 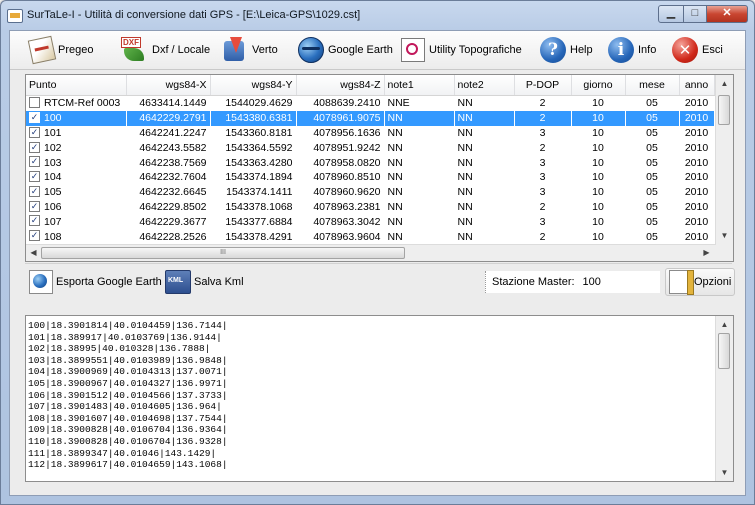 I want to click on cell-punto: ✓ 108, so click(x=76, y=236).